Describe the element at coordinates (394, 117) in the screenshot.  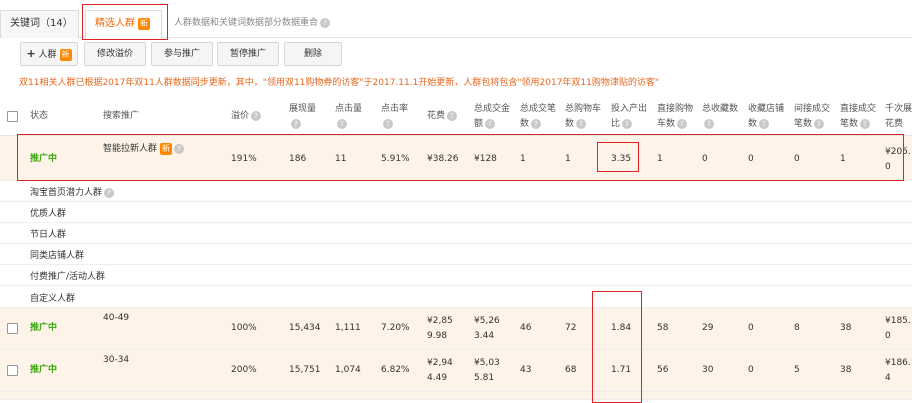
I see `col-ctr: 点击率?` at that location.